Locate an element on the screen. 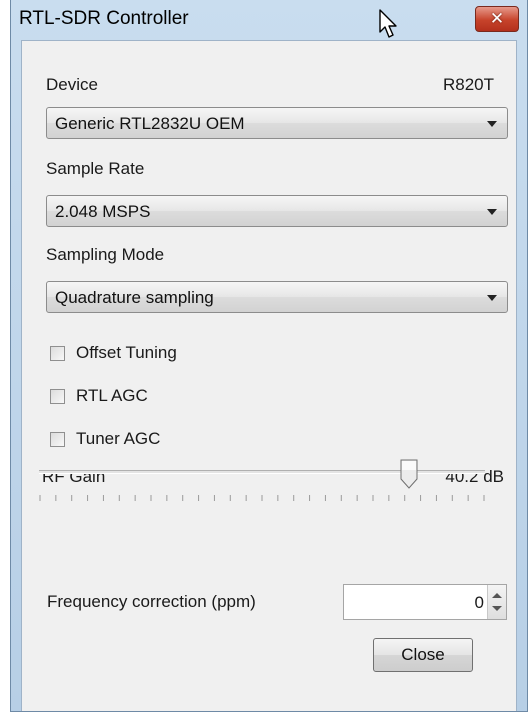  sample-rate-select-value: 2.048 MSPS is located at coordinates (103, 211).